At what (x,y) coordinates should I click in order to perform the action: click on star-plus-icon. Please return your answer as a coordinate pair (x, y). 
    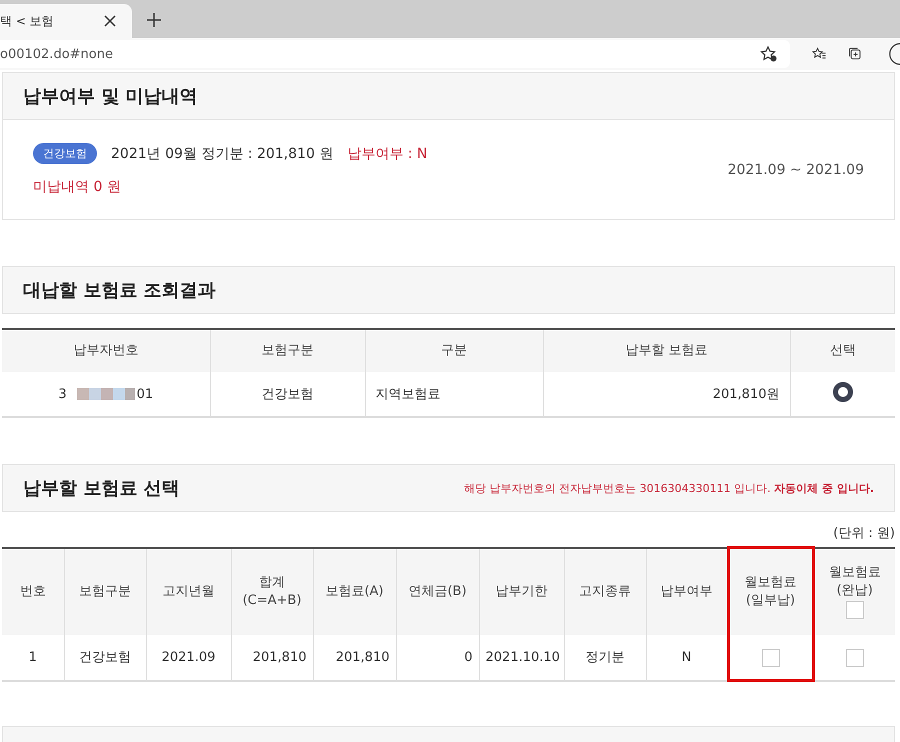
    Looking at the image, I should click on (769, 54).